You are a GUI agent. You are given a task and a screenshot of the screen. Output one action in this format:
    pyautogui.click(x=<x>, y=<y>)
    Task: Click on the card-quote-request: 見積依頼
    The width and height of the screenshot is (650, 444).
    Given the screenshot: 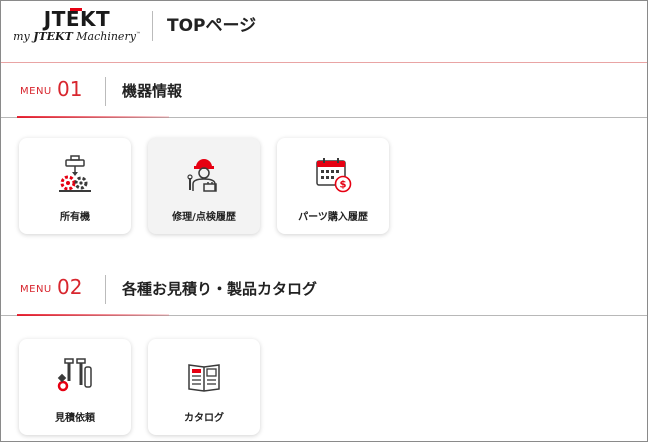 What is the action you would take?
    pyautogui.click(x=75, y=387)
    